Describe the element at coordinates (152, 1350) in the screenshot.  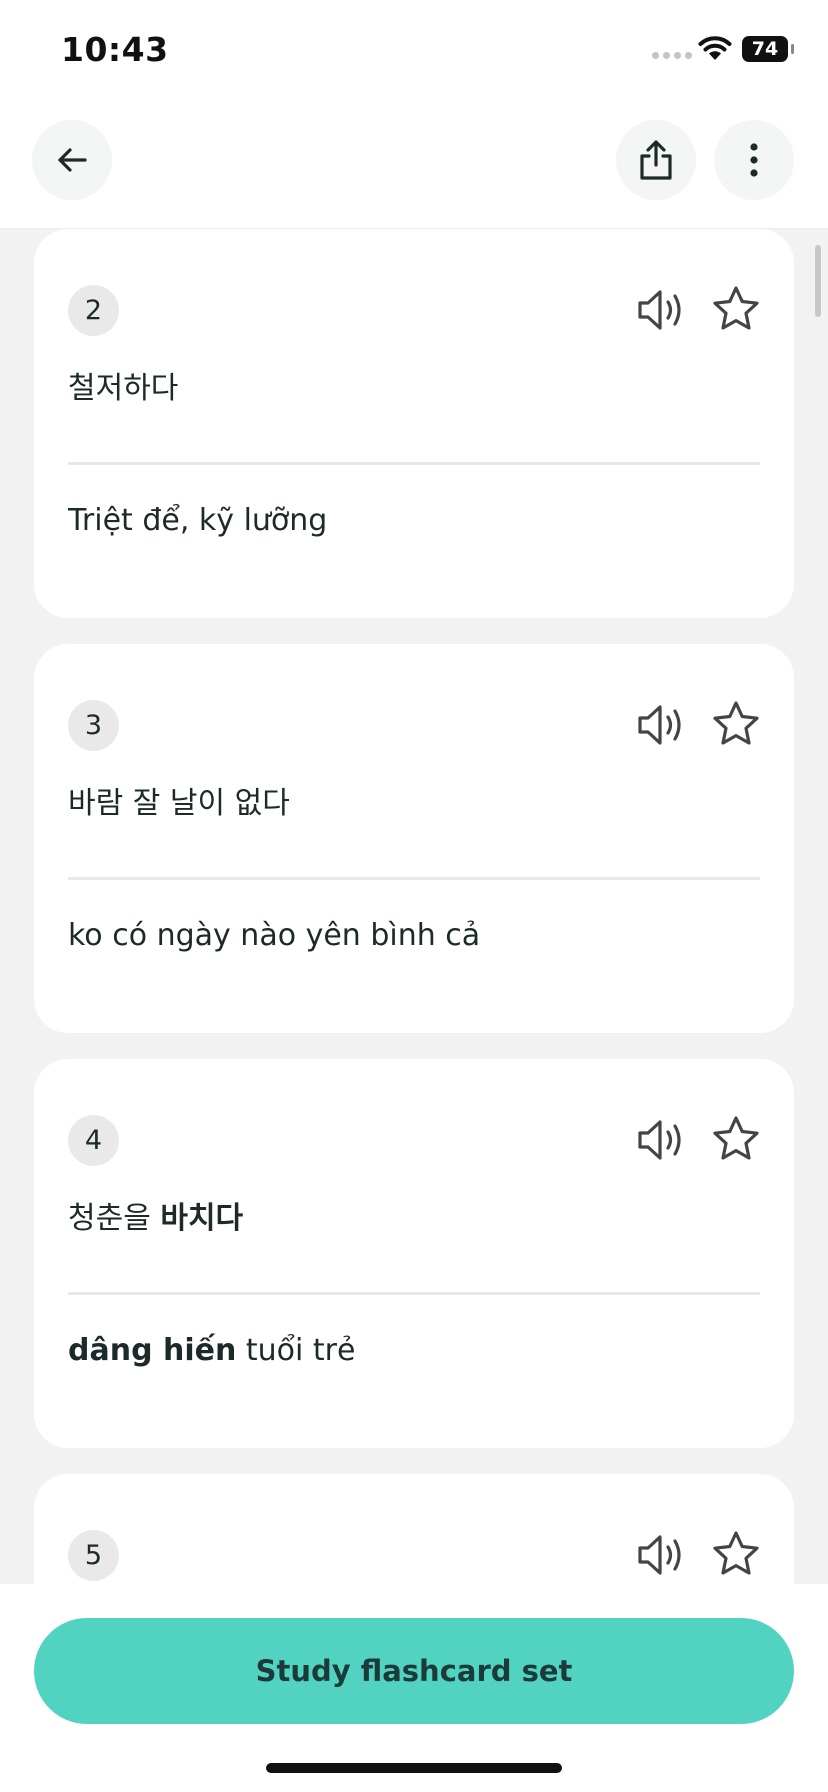
I see `card-definition-bold: dâng hiến` at that location.